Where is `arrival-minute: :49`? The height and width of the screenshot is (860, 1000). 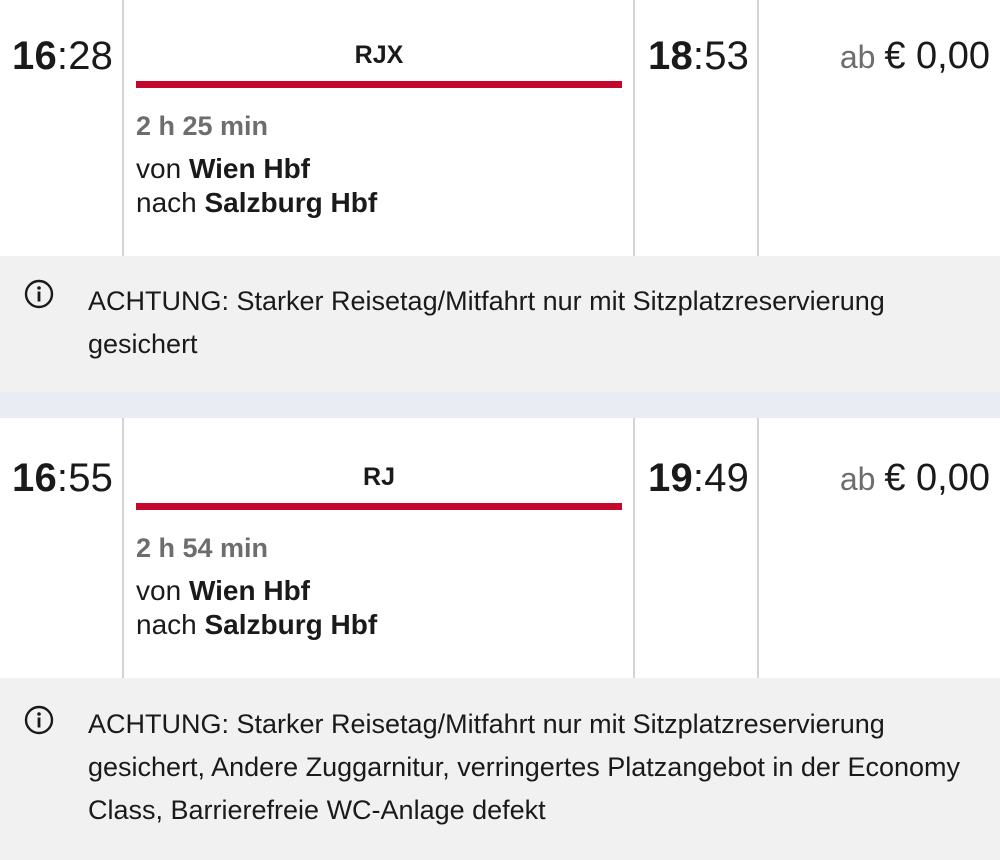 arrival-minute: :49 is located at coordinates (721, 478).